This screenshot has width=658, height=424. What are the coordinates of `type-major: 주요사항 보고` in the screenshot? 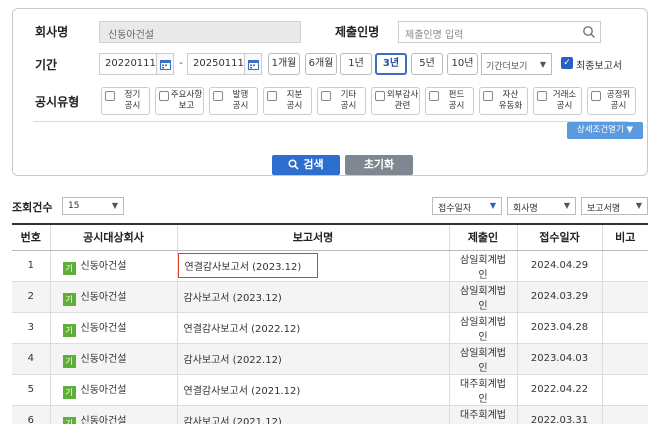 It's located at (179, 101).